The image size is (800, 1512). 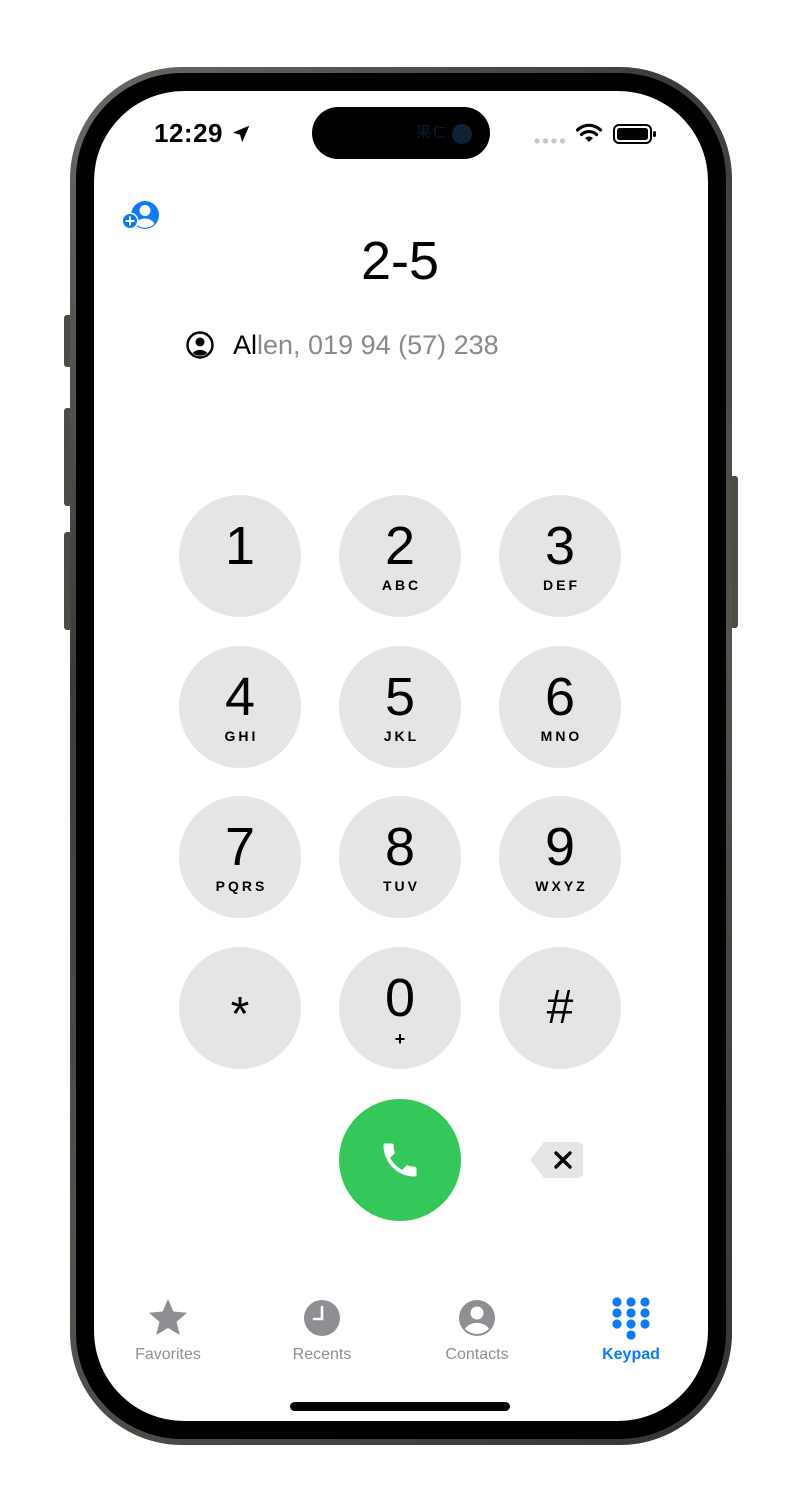 I want to click on star-icon, so click(x=168, y=1317).